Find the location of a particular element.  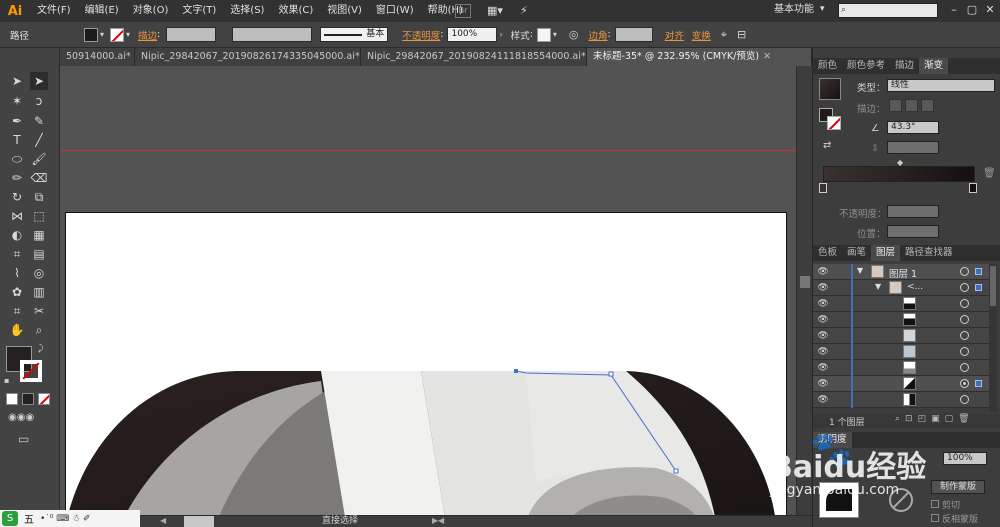

tab-document-1: 50914000.ai*✕ is located at coordinates (97, 57).